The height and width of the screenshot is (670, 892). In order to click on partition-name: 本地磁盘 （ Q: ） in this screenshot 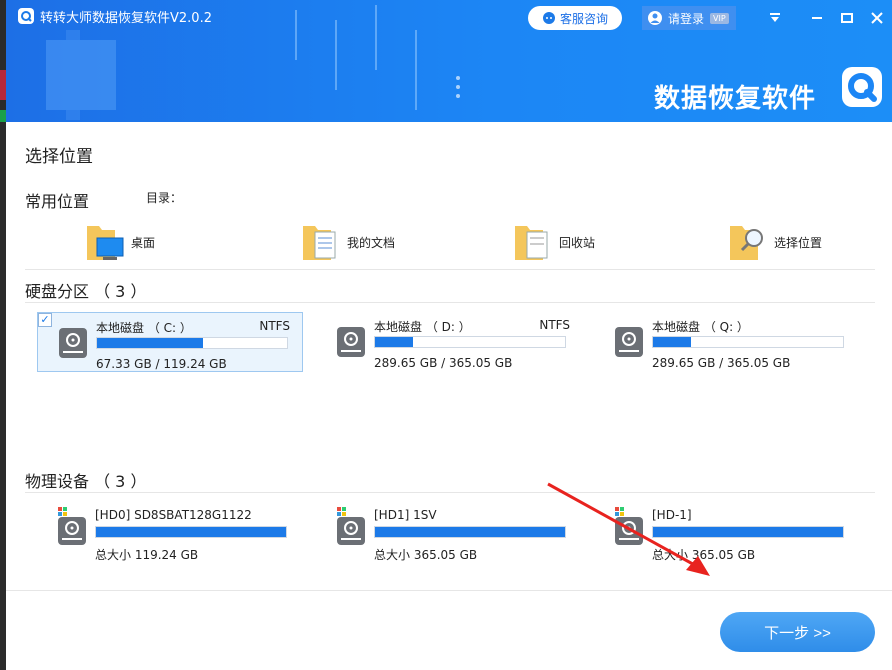, I will do `click(700, 327)`.